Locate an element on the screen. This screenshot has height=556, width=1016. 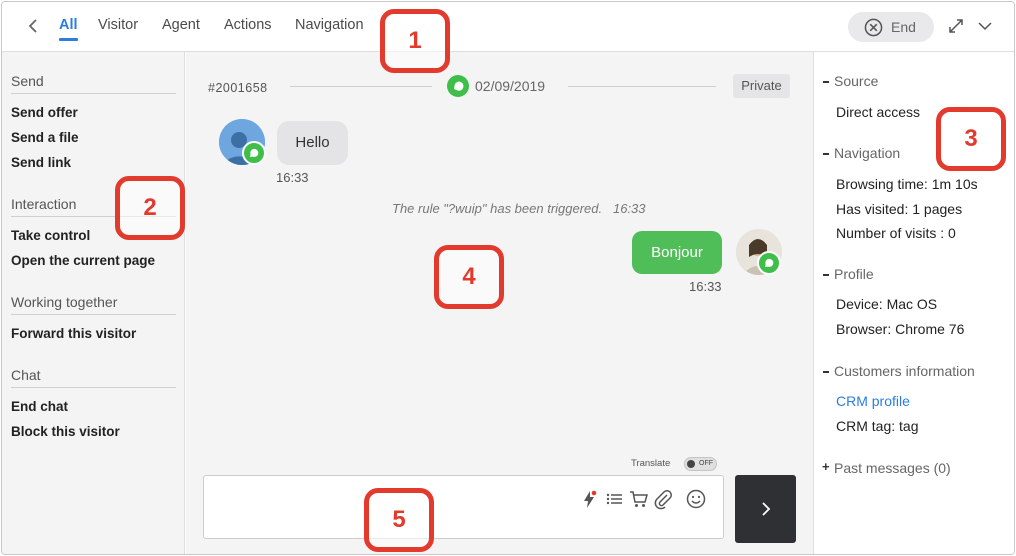
expand-plus-icon: + is located at coordinates (826, 466).